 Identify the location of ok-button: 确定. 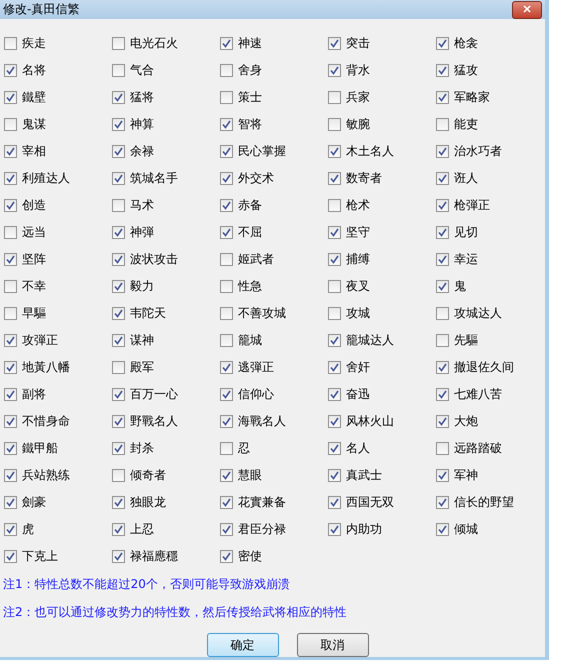
(242, 645).